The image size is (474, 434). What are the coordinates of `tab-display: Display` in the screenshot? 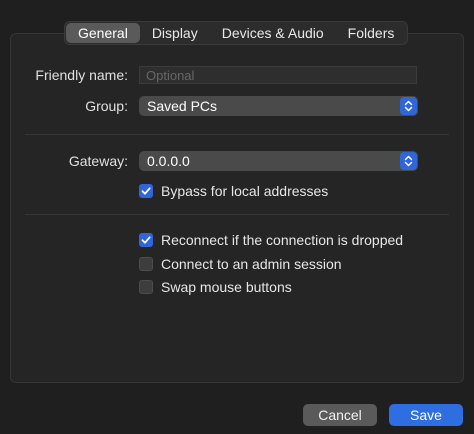 It's located at (175, 33).